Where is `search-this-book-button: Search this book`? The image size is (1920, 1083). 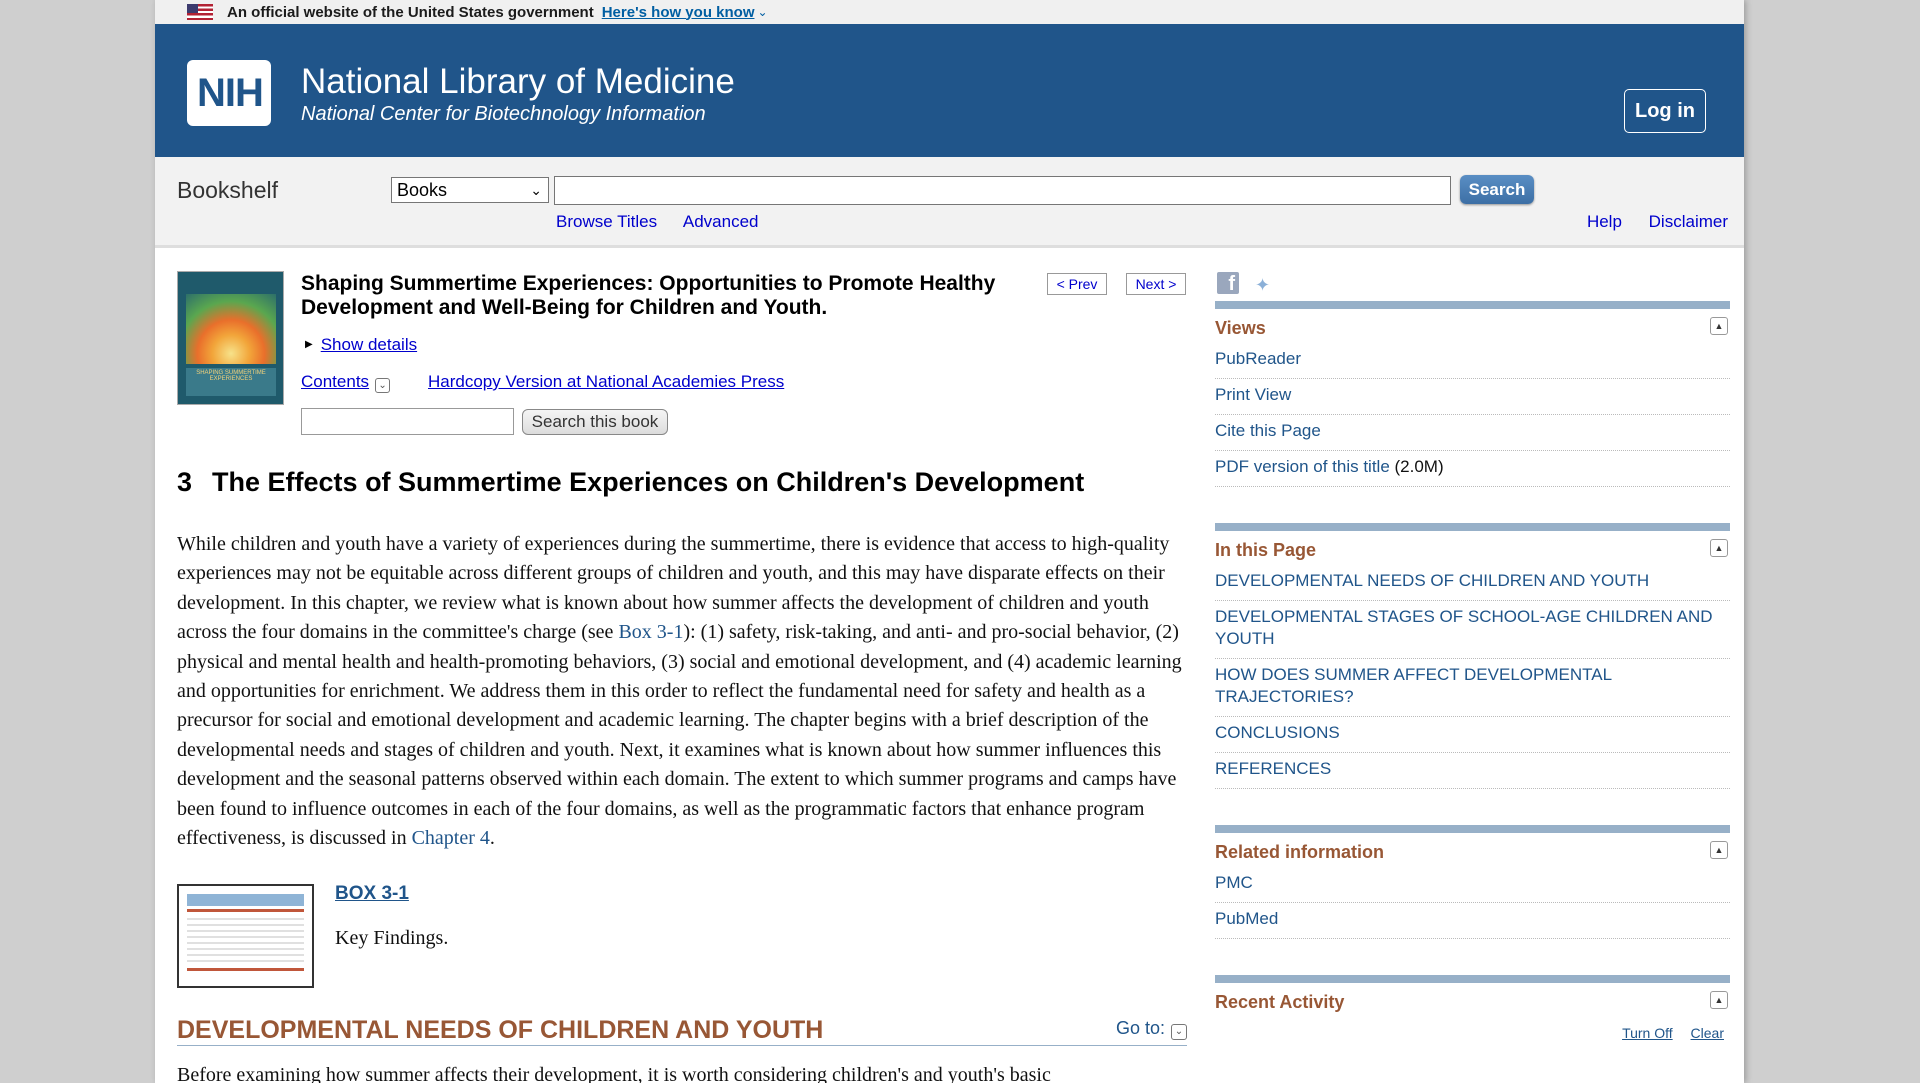 search-this-book-button: Search this book is located at coordinates (595, 422).